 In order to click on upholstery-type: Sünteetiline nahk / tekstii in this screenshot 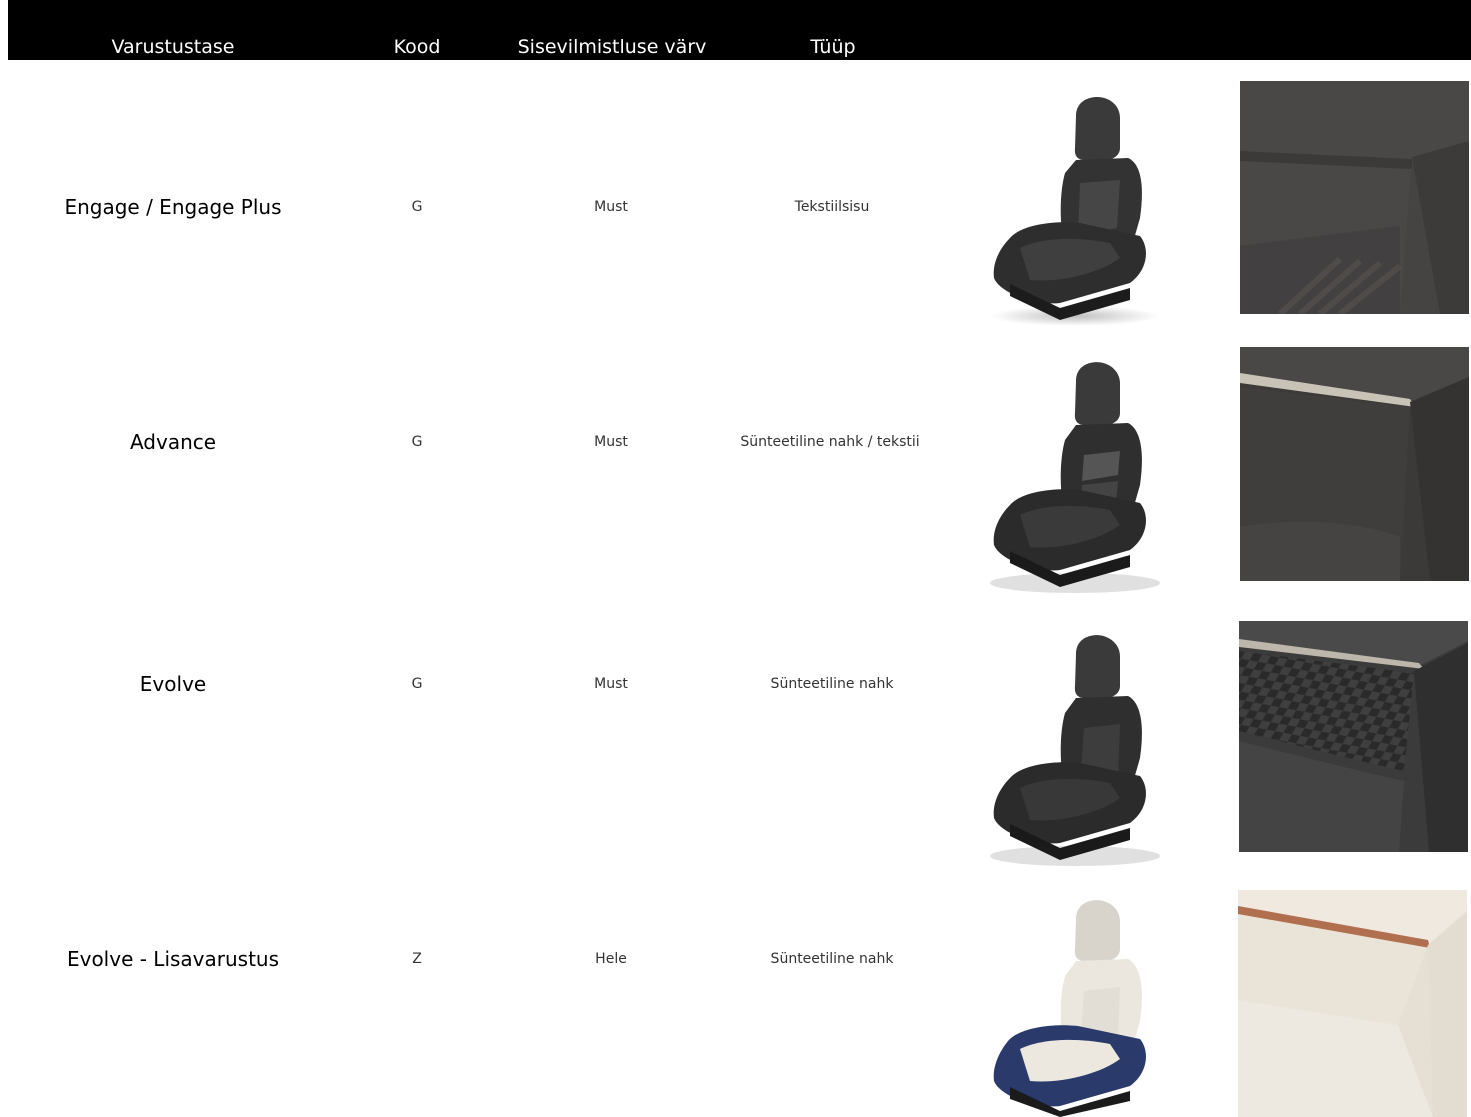, I will do `click(830, 442)`.